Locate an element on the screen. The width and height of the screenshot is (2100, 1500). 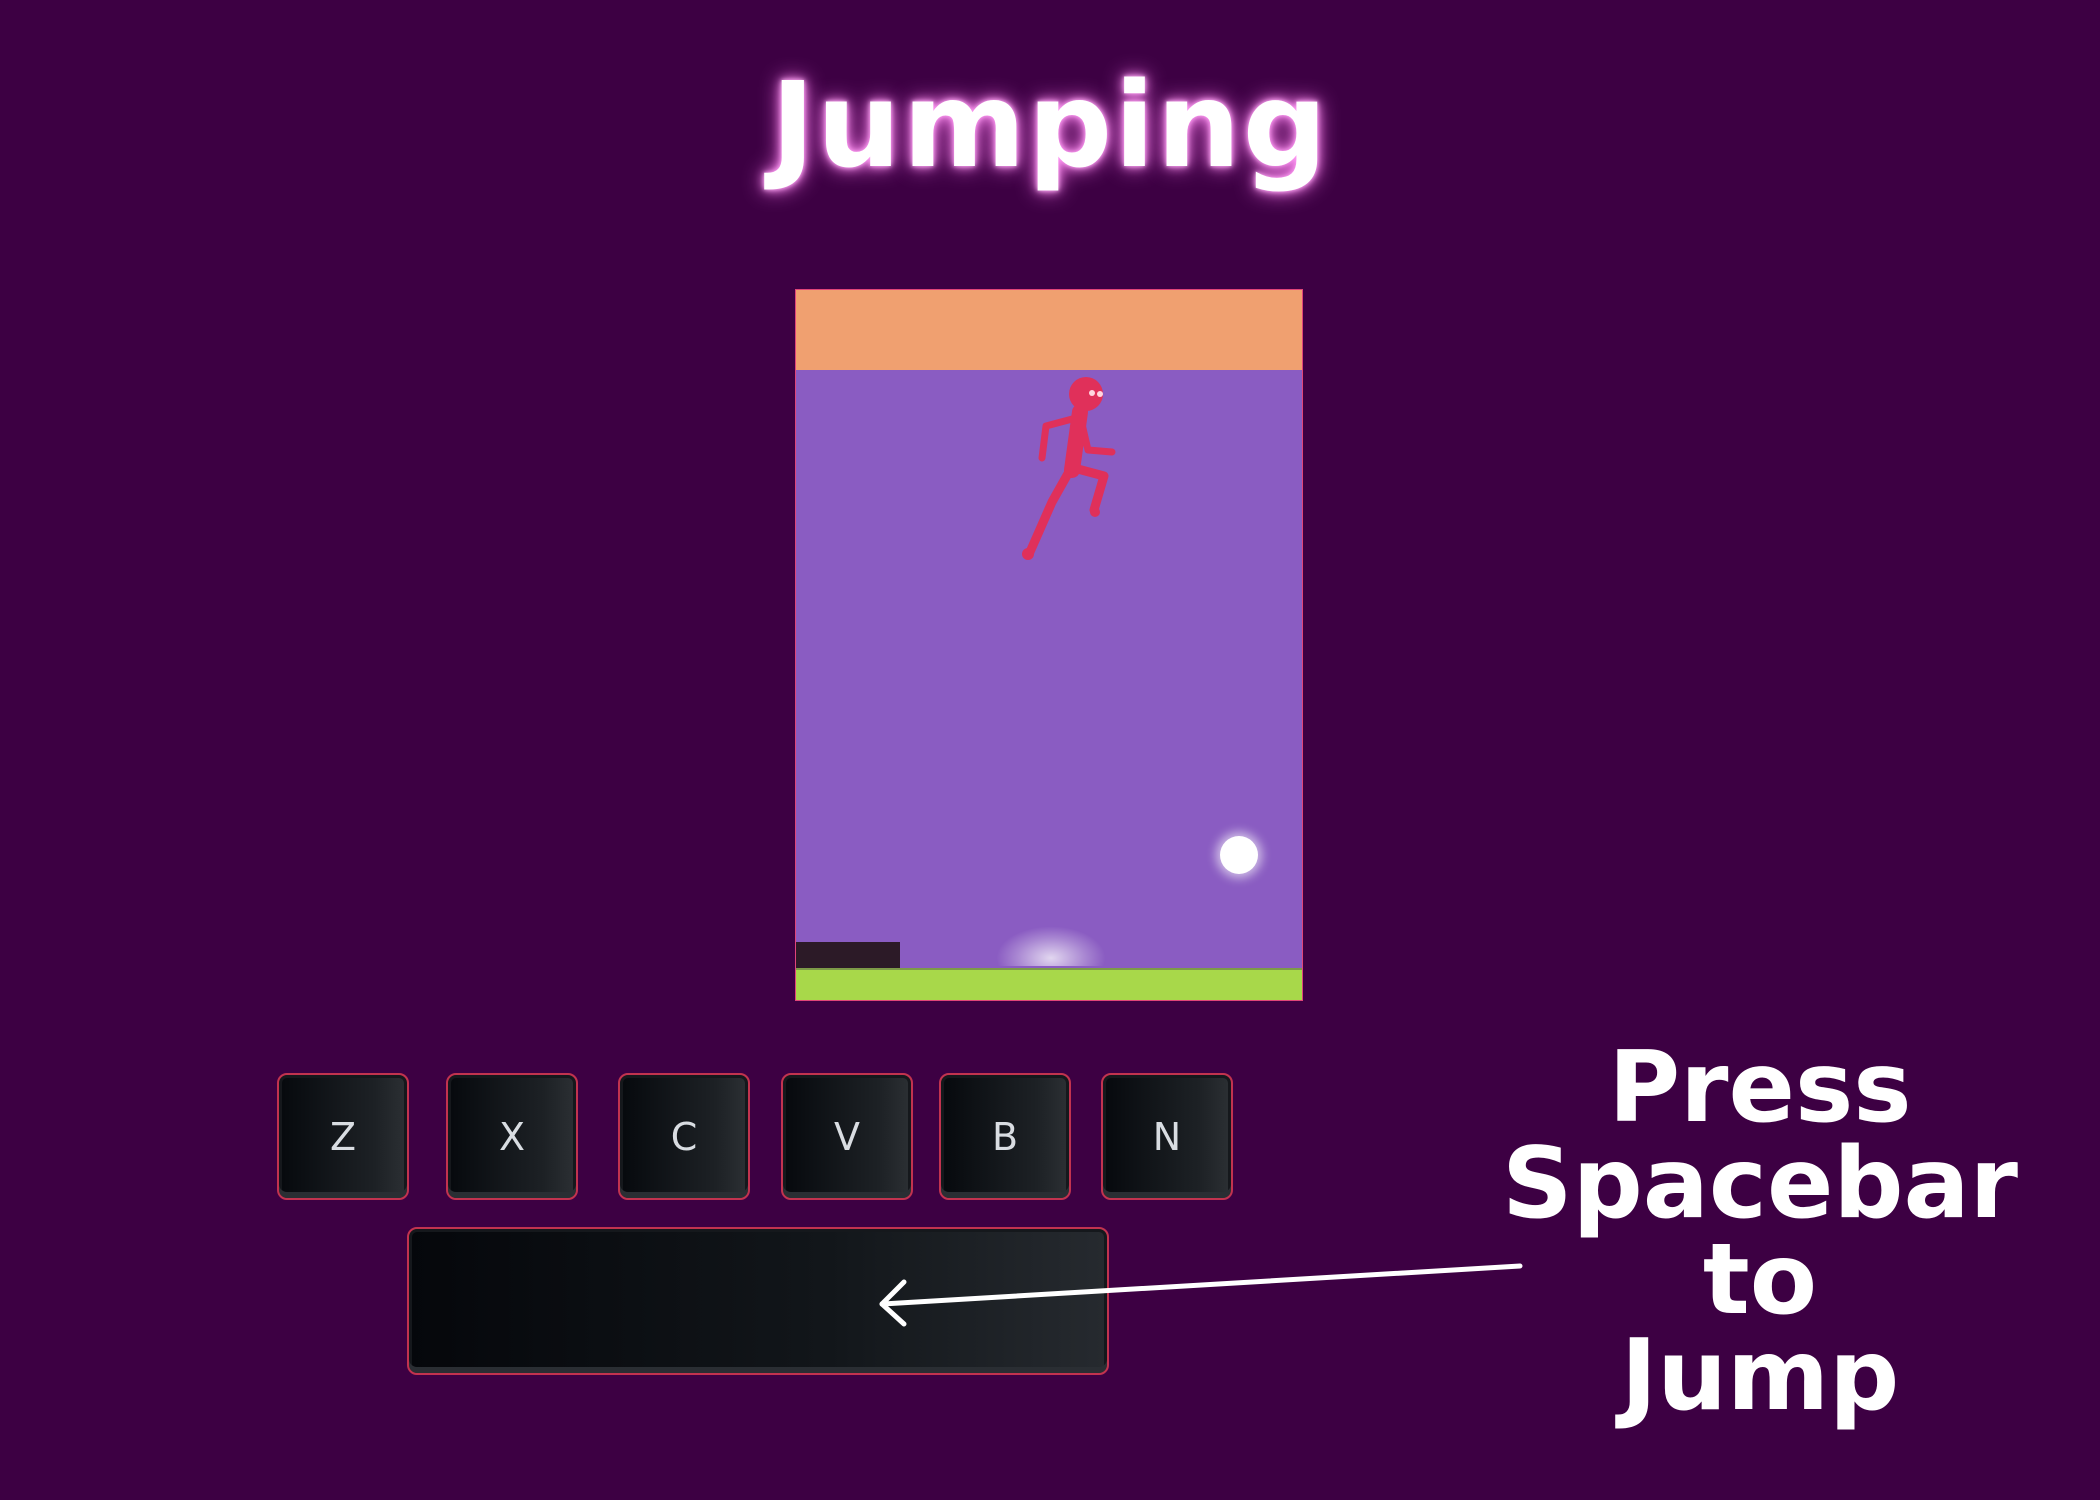
key-x: X is located at coordinates (512, 1136).